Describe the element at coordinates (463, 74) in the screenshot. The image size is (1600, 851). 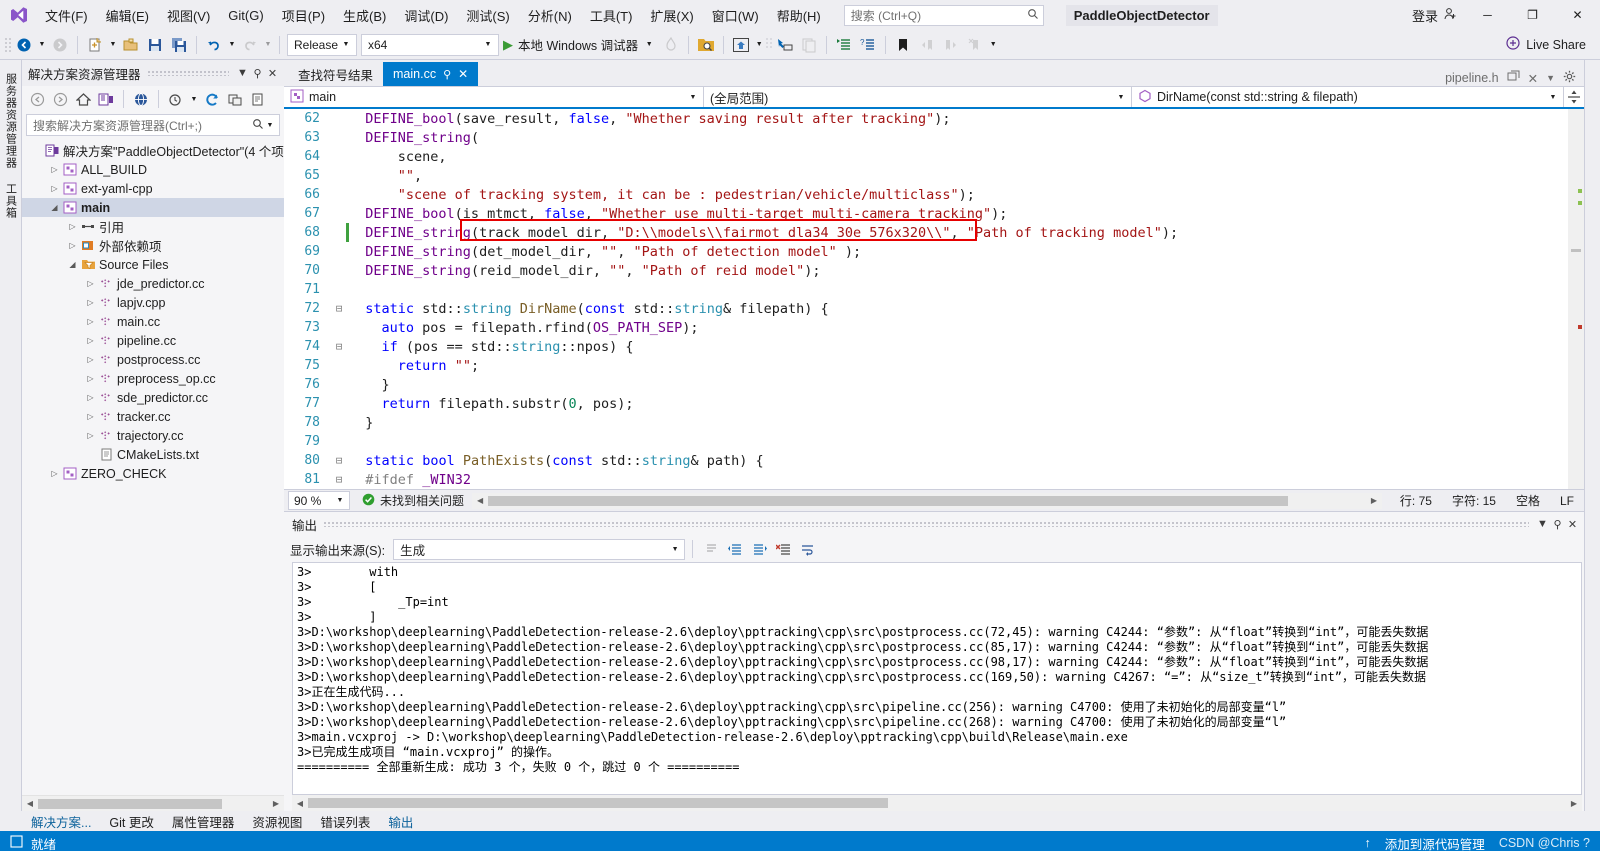
I see `close-icon: ✕` at that location.